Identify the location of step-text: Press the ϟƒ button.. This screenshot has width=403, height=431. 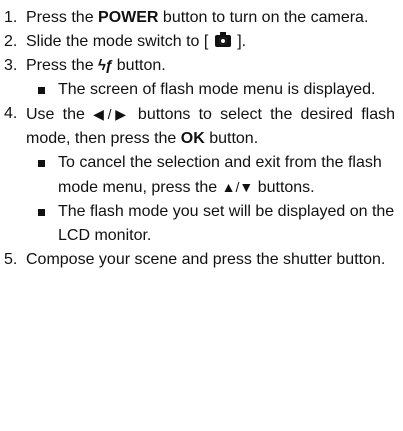
(210, 66).